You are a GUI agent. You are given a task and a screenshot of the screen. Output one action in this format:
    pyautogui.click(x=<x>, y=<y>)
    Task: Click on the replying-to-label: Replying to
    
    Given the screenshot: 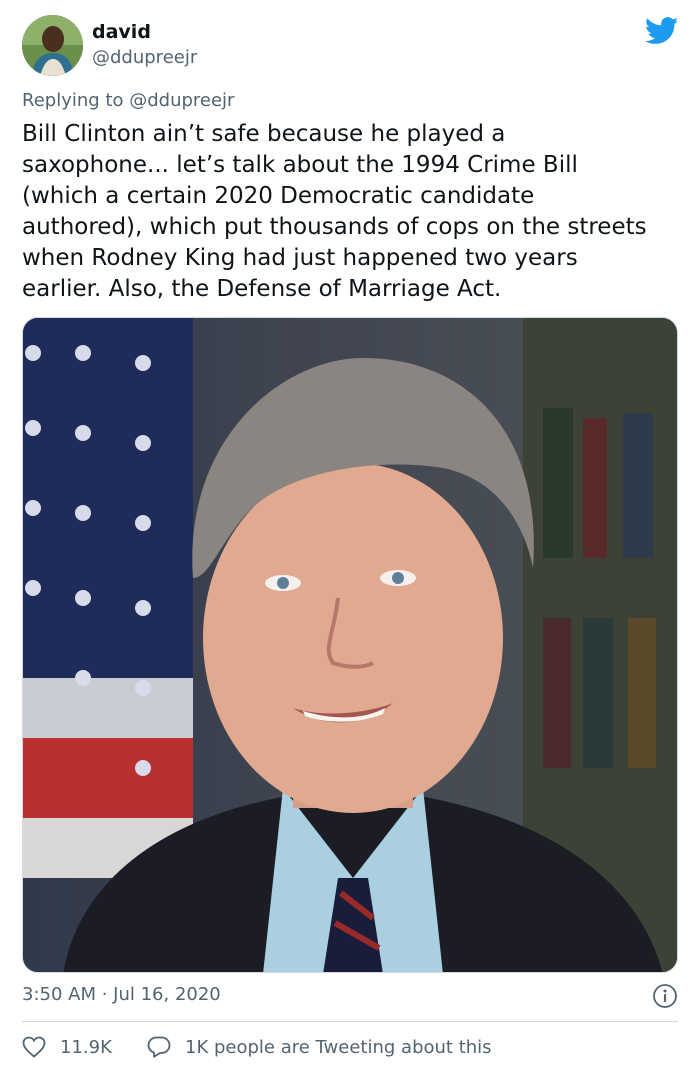 What is the action you would take?
    pyautogui.click(x=73, y=100)
    